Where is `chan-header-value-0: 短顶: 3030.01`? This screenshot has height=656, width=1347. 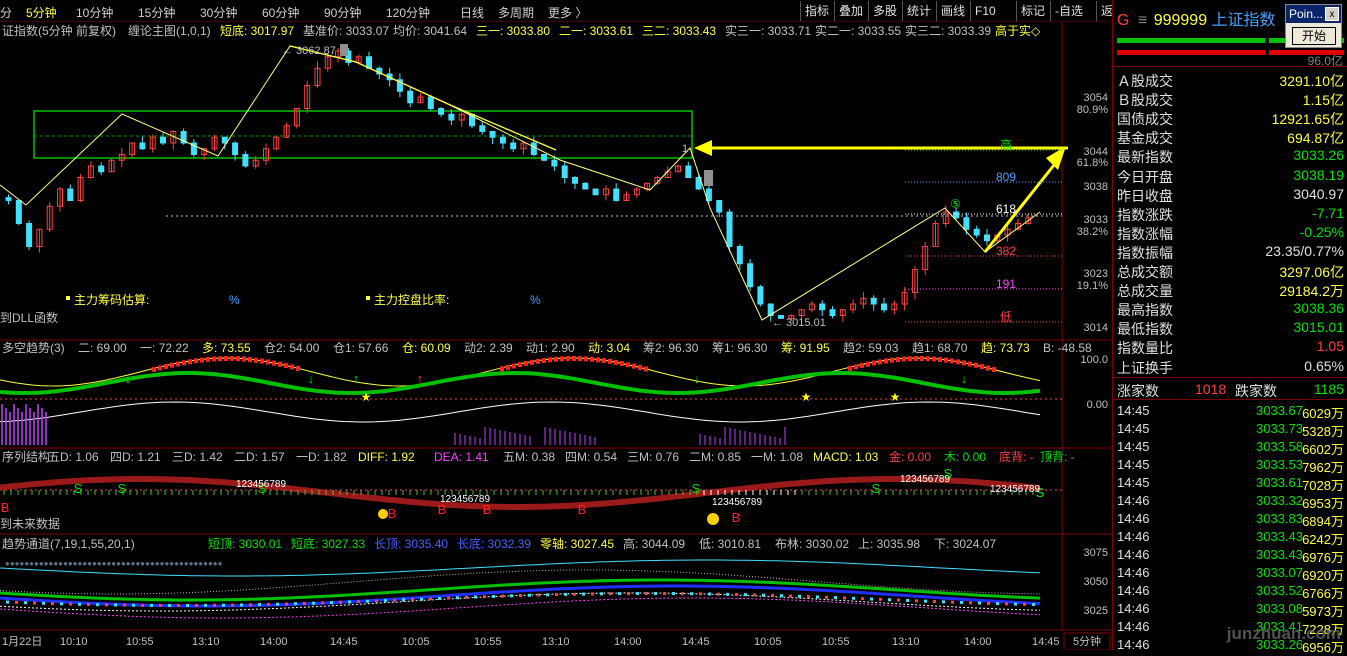
chan-header-value-0: 短顶: 3030.01 is located at coordinates (245, 544).